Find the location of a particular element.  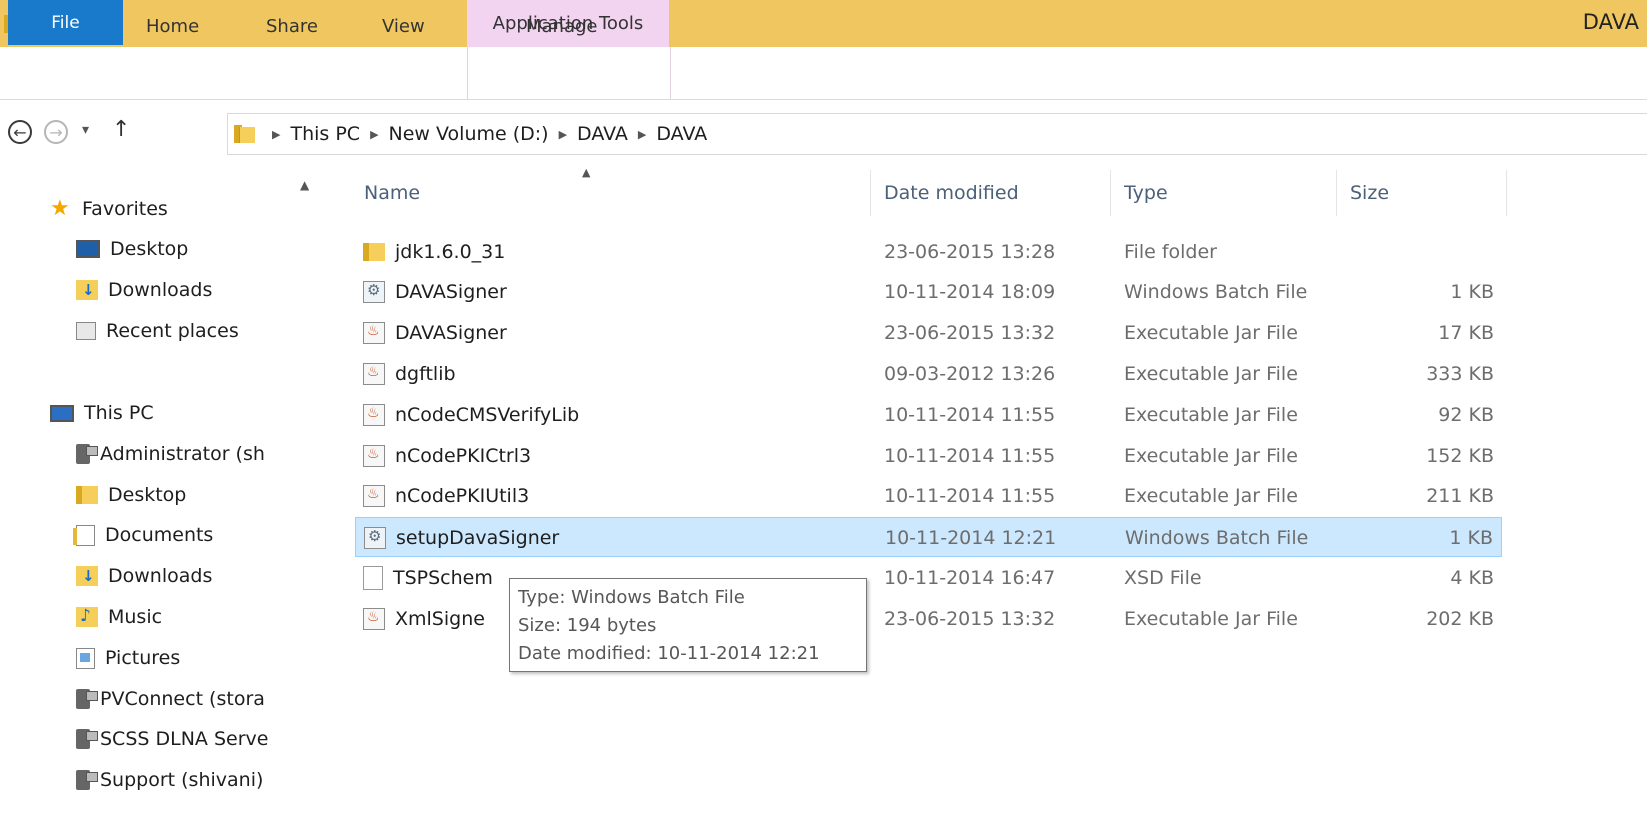

star-icon: ★ is located at coordinates (60, 208).